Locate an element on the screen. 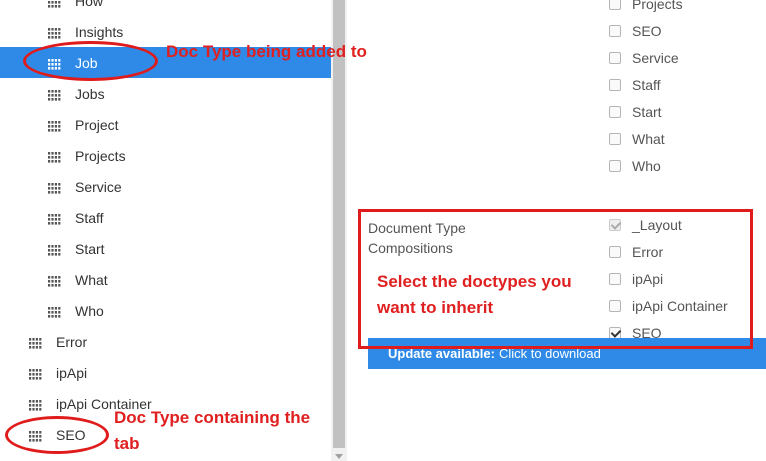  allowed-child-label: SEO is located at coordinates (647, 31).